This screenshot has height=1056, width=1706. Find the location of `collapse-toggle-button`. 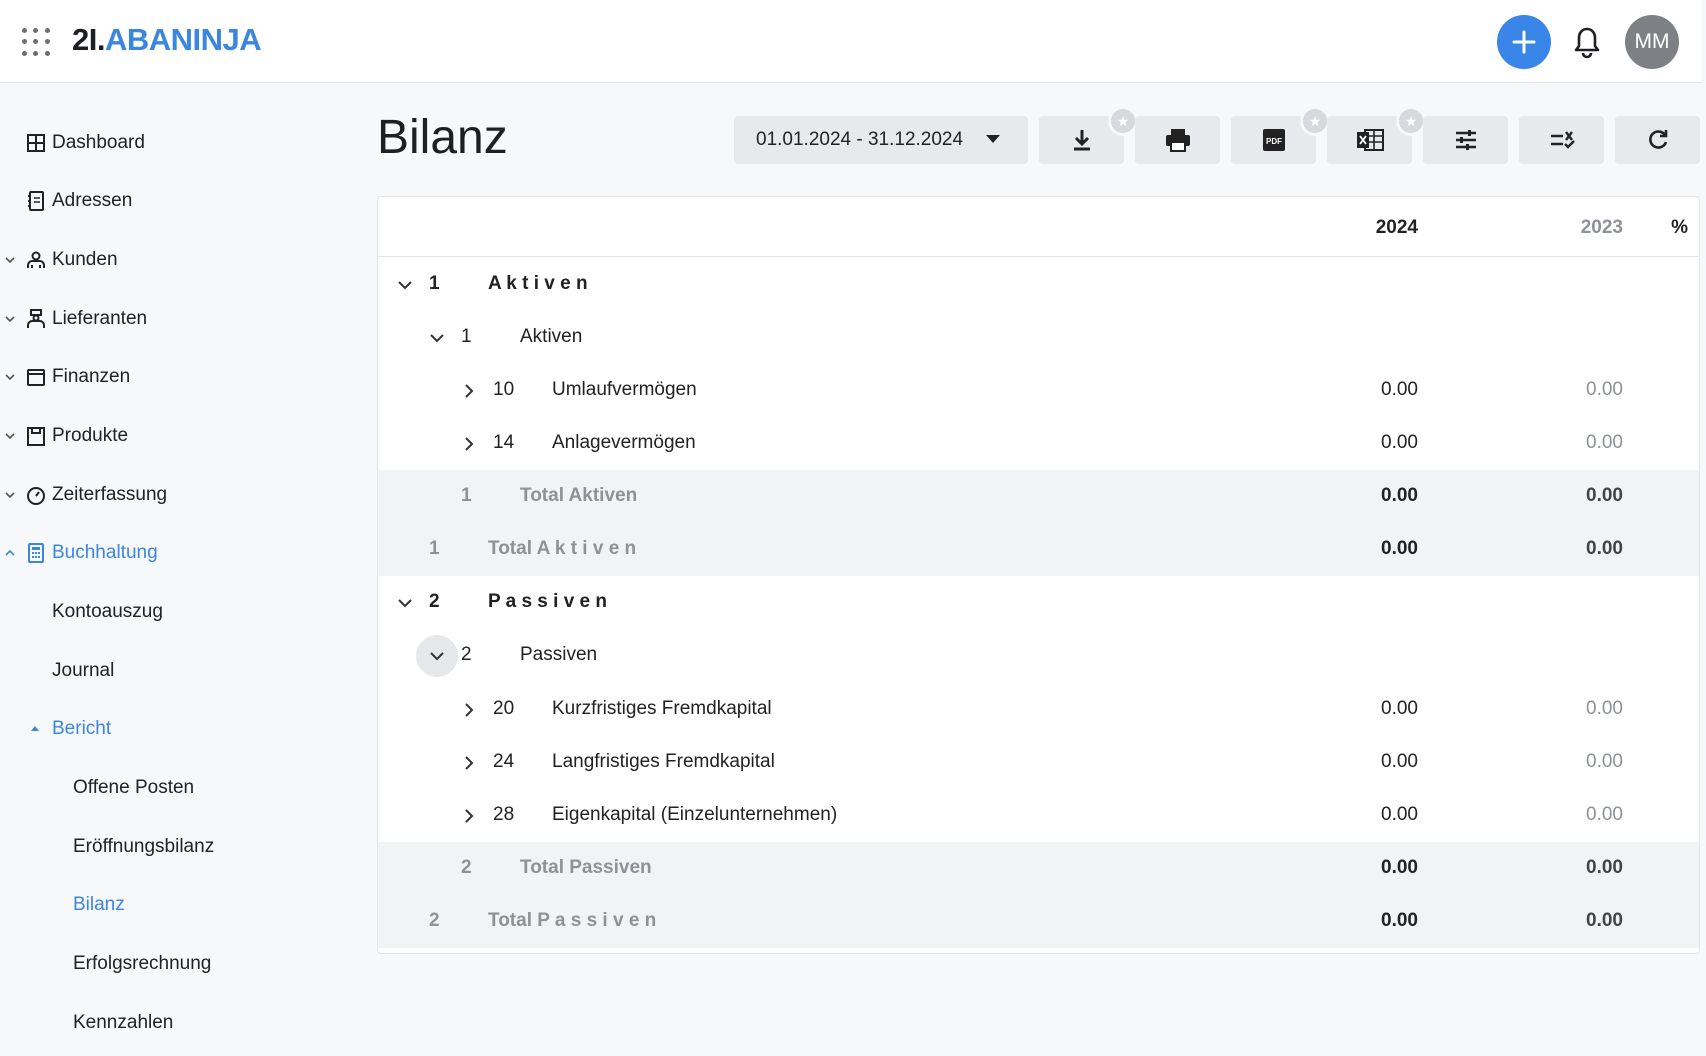

collapse-toggle-button is located at coordinates (1561, 140).